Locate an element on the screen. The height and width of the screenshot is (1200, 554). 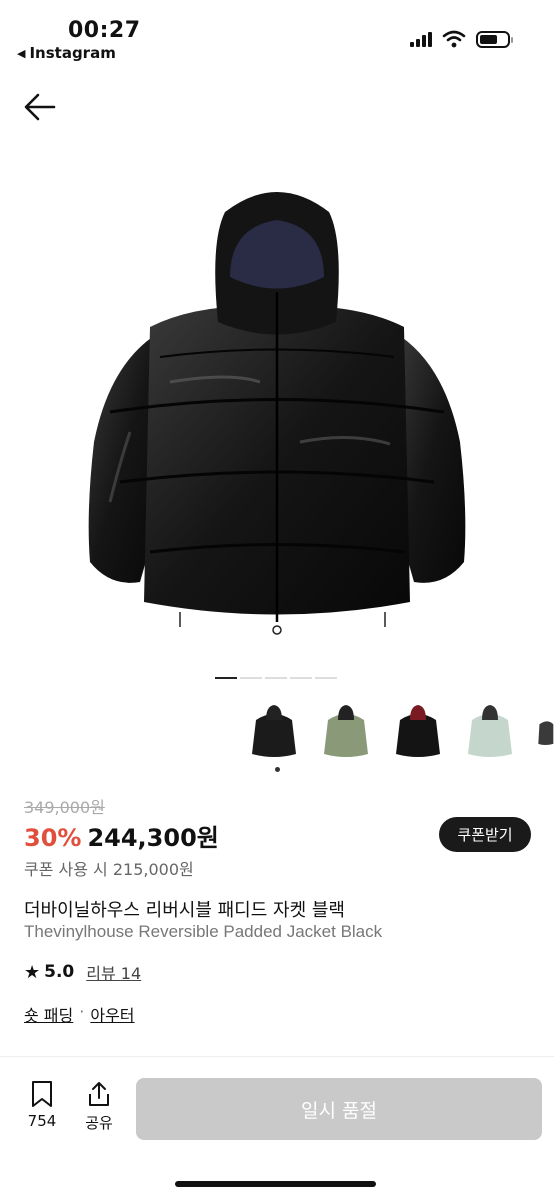
back-triangle-icon: ◀ is located at coordinates (21, 53).